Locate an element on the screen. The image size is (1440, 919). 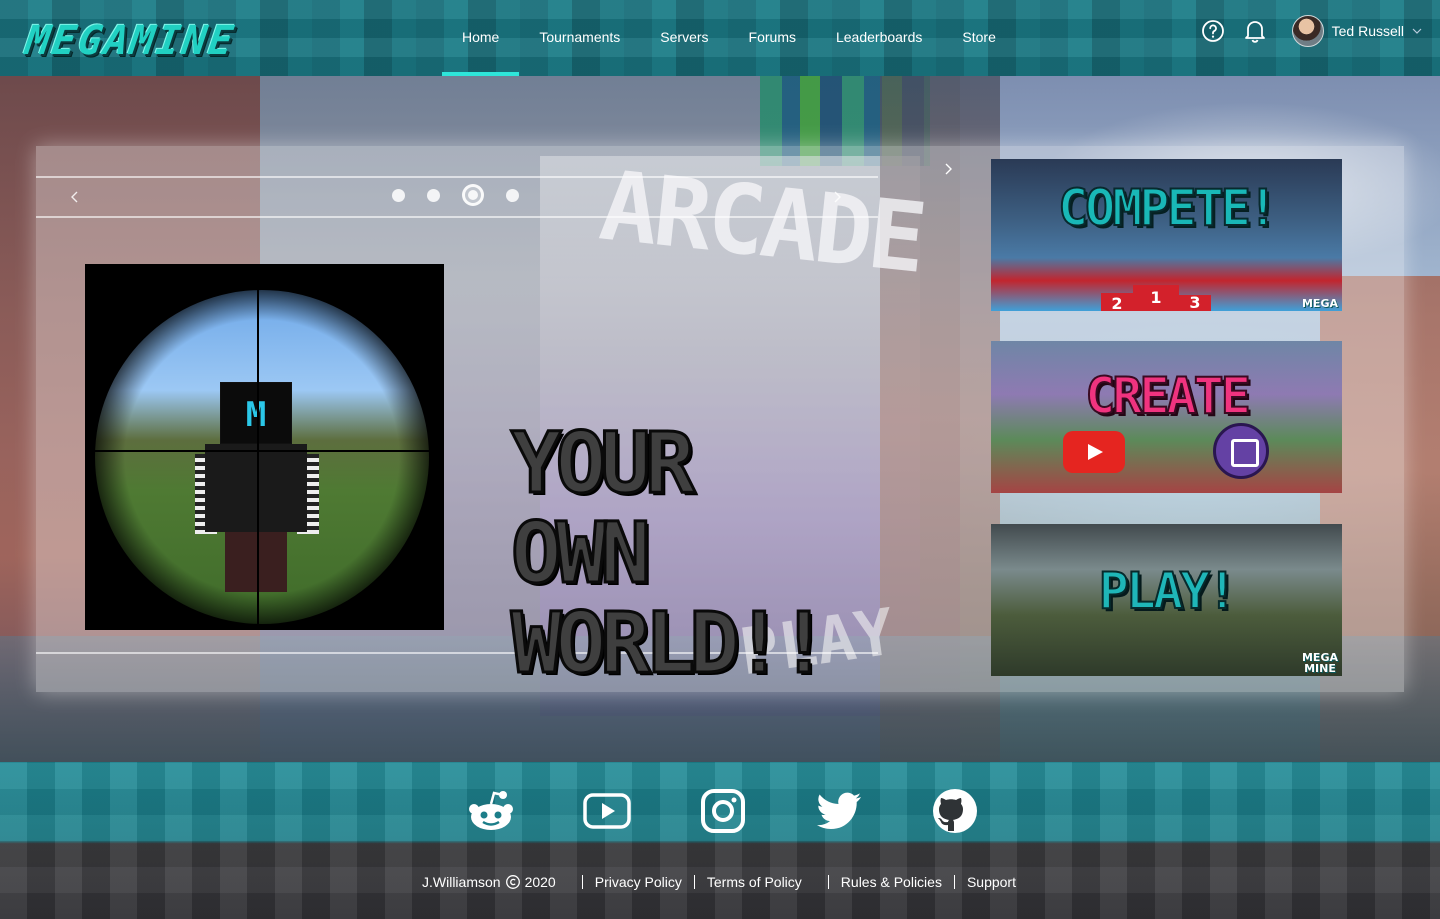
header-actions: Ted Russell is located at coordinates (1311, 31).